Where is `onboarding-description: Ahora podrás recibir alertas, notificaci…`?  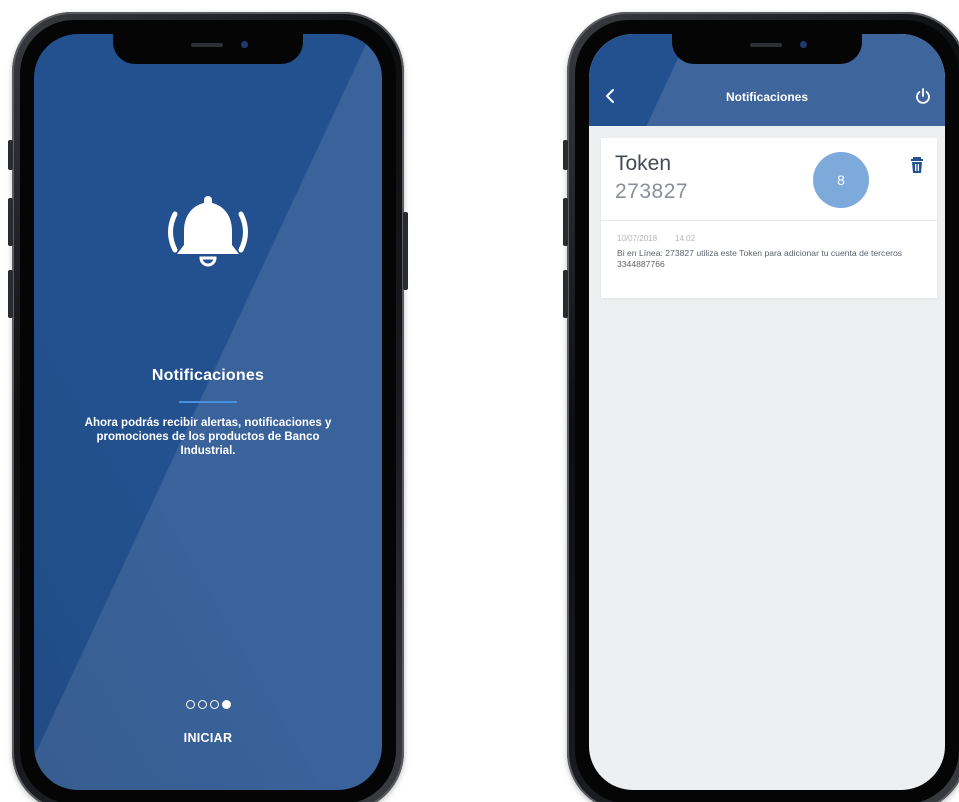 onboarding-description: Ahora podrás recibir alertas, notificaci… is located at coordinates (208, 437).